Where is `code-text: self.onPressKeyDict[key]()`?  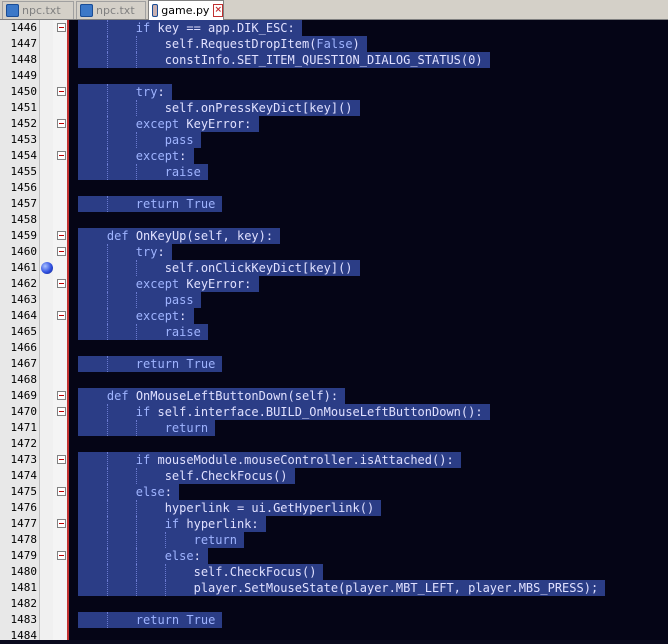 code-text: self.onPressKeyDict[key]() is located at coordinates (215, 108).